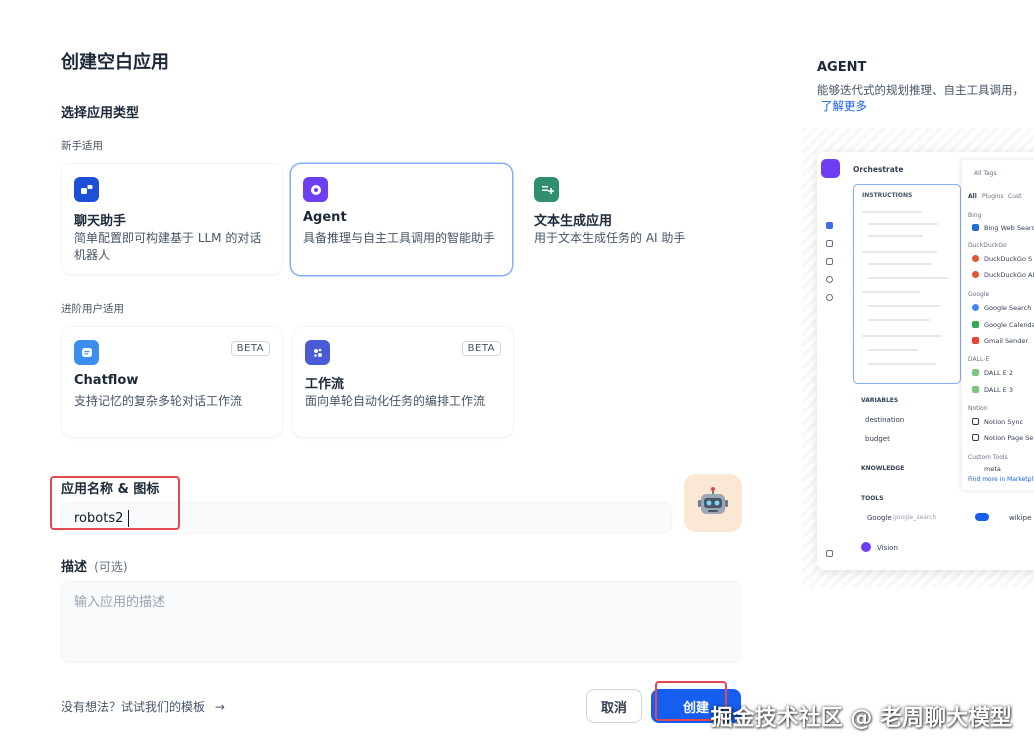 Image resolution: width=1034 pixels, height=748 pixels. I want to click on template-hint: 没有想法？试试我们的模板, so click(133, 707).